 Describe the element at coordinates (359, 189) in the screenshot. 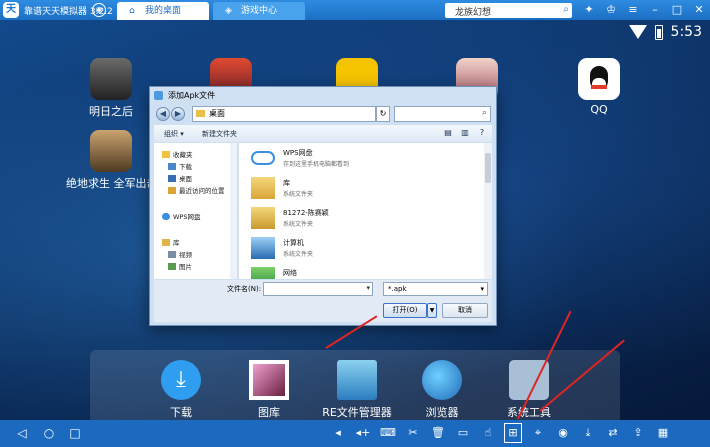

I see `file-item-libraries: 库 系统文件夹` at that location.